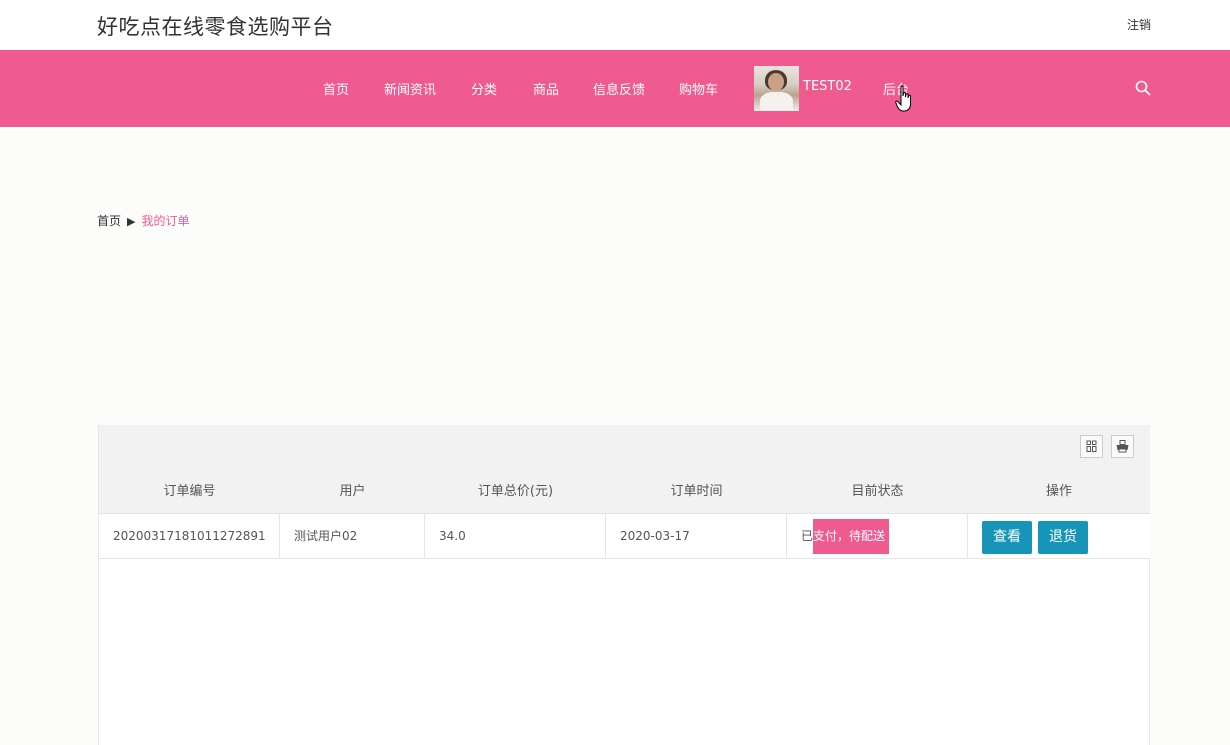 The image size is (1230, 745). I want to click on main-nav: 首页 新闻资讯 分类 商品 信息反馈 购物车 TEST02 后台, so click(615, 88).